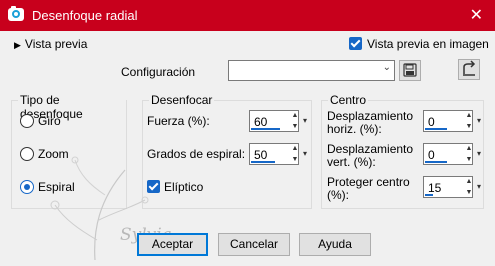  Describe the element at coordinates (158, 72) in the screenshot. I see `configuration-label: Configuración` at that location.